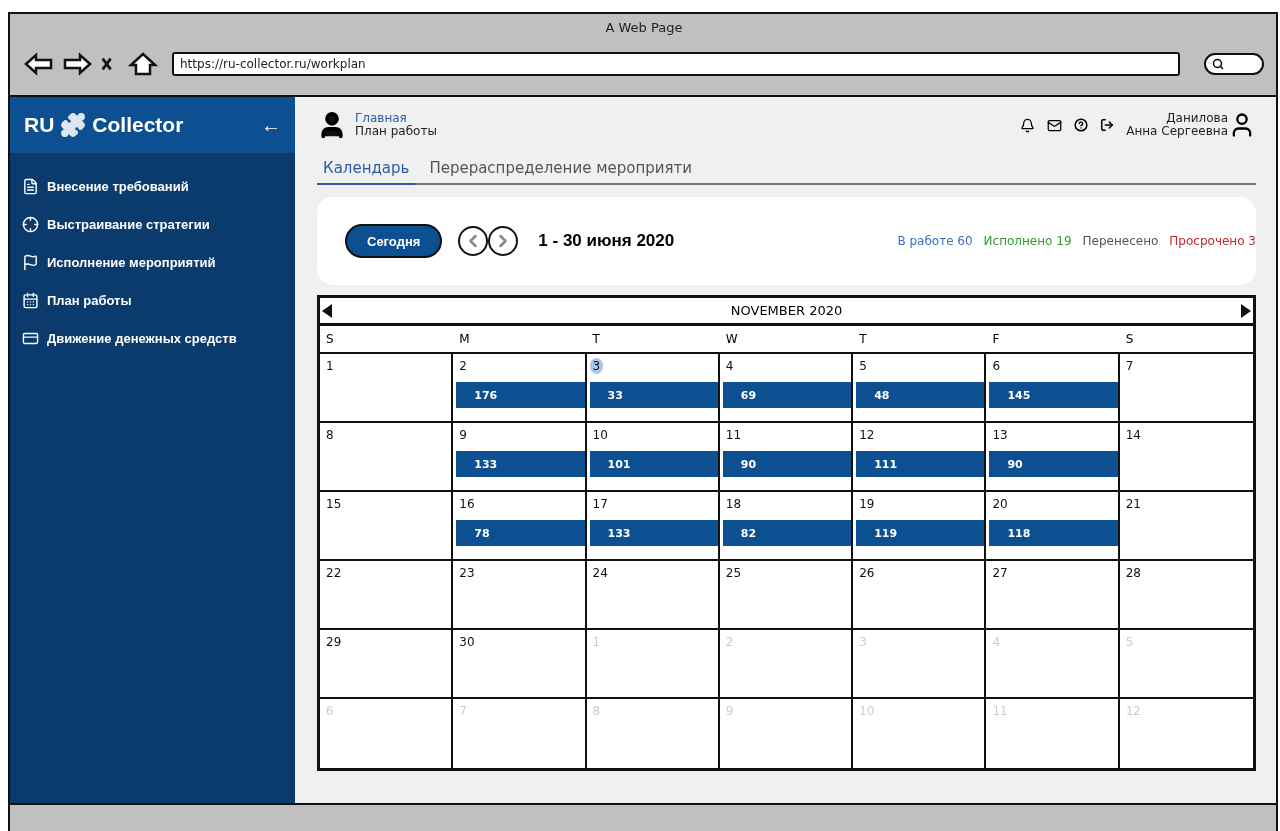  I want to click on day-number: 26, so click(867, 573).